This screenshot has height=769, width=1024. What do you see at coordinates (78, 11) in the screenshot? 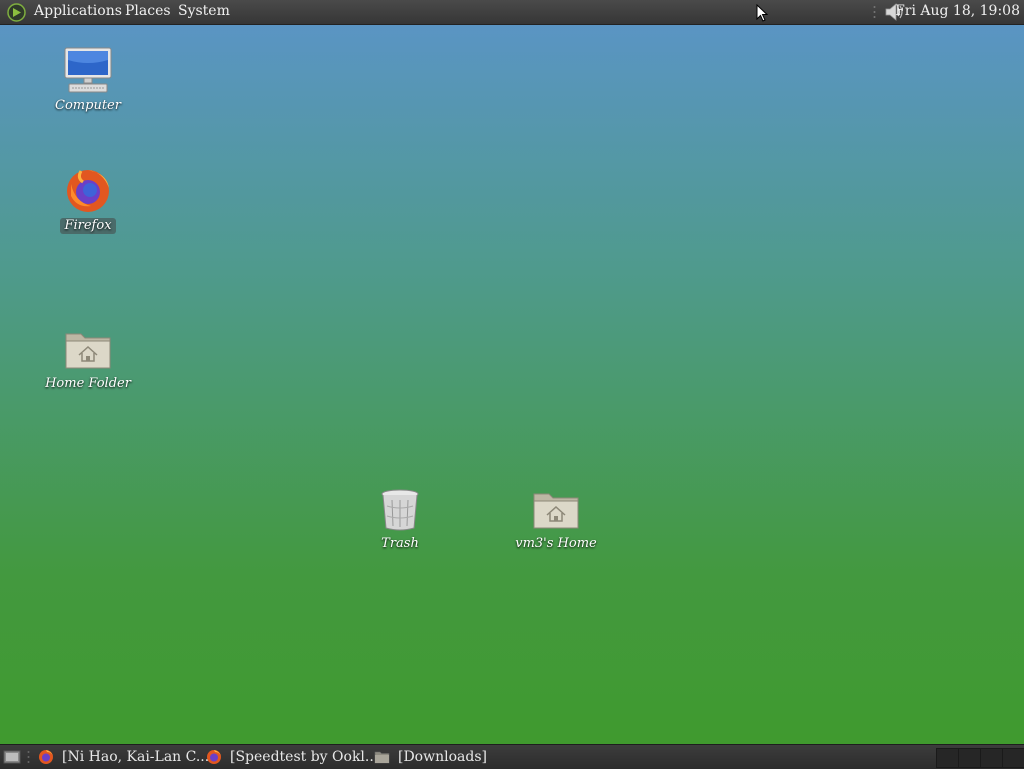
I see `menu-applications: Applications` at bounding box center [78, 11].